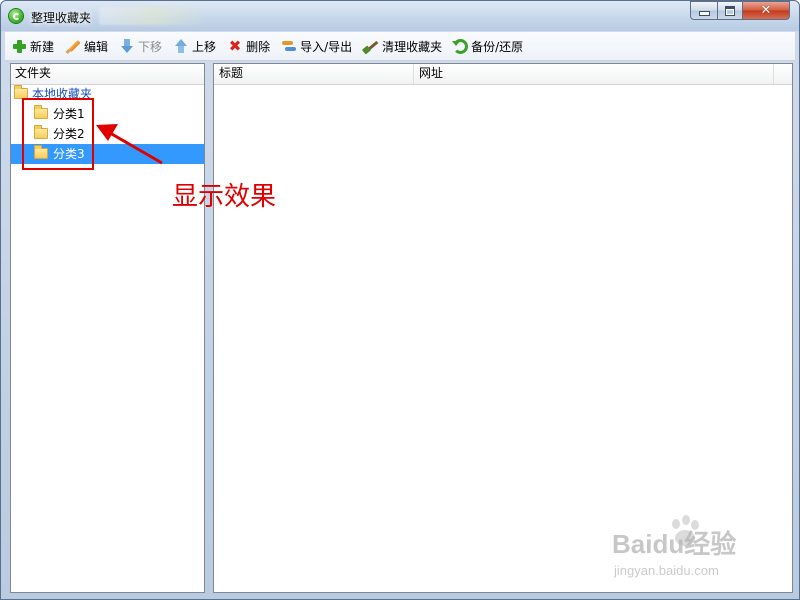 The width and height of the screenshot is (800, 600). What do you see at coordinates (129, 144) in the screenshot?
I see `annotation-arrow` at bounding box center [129, 144].